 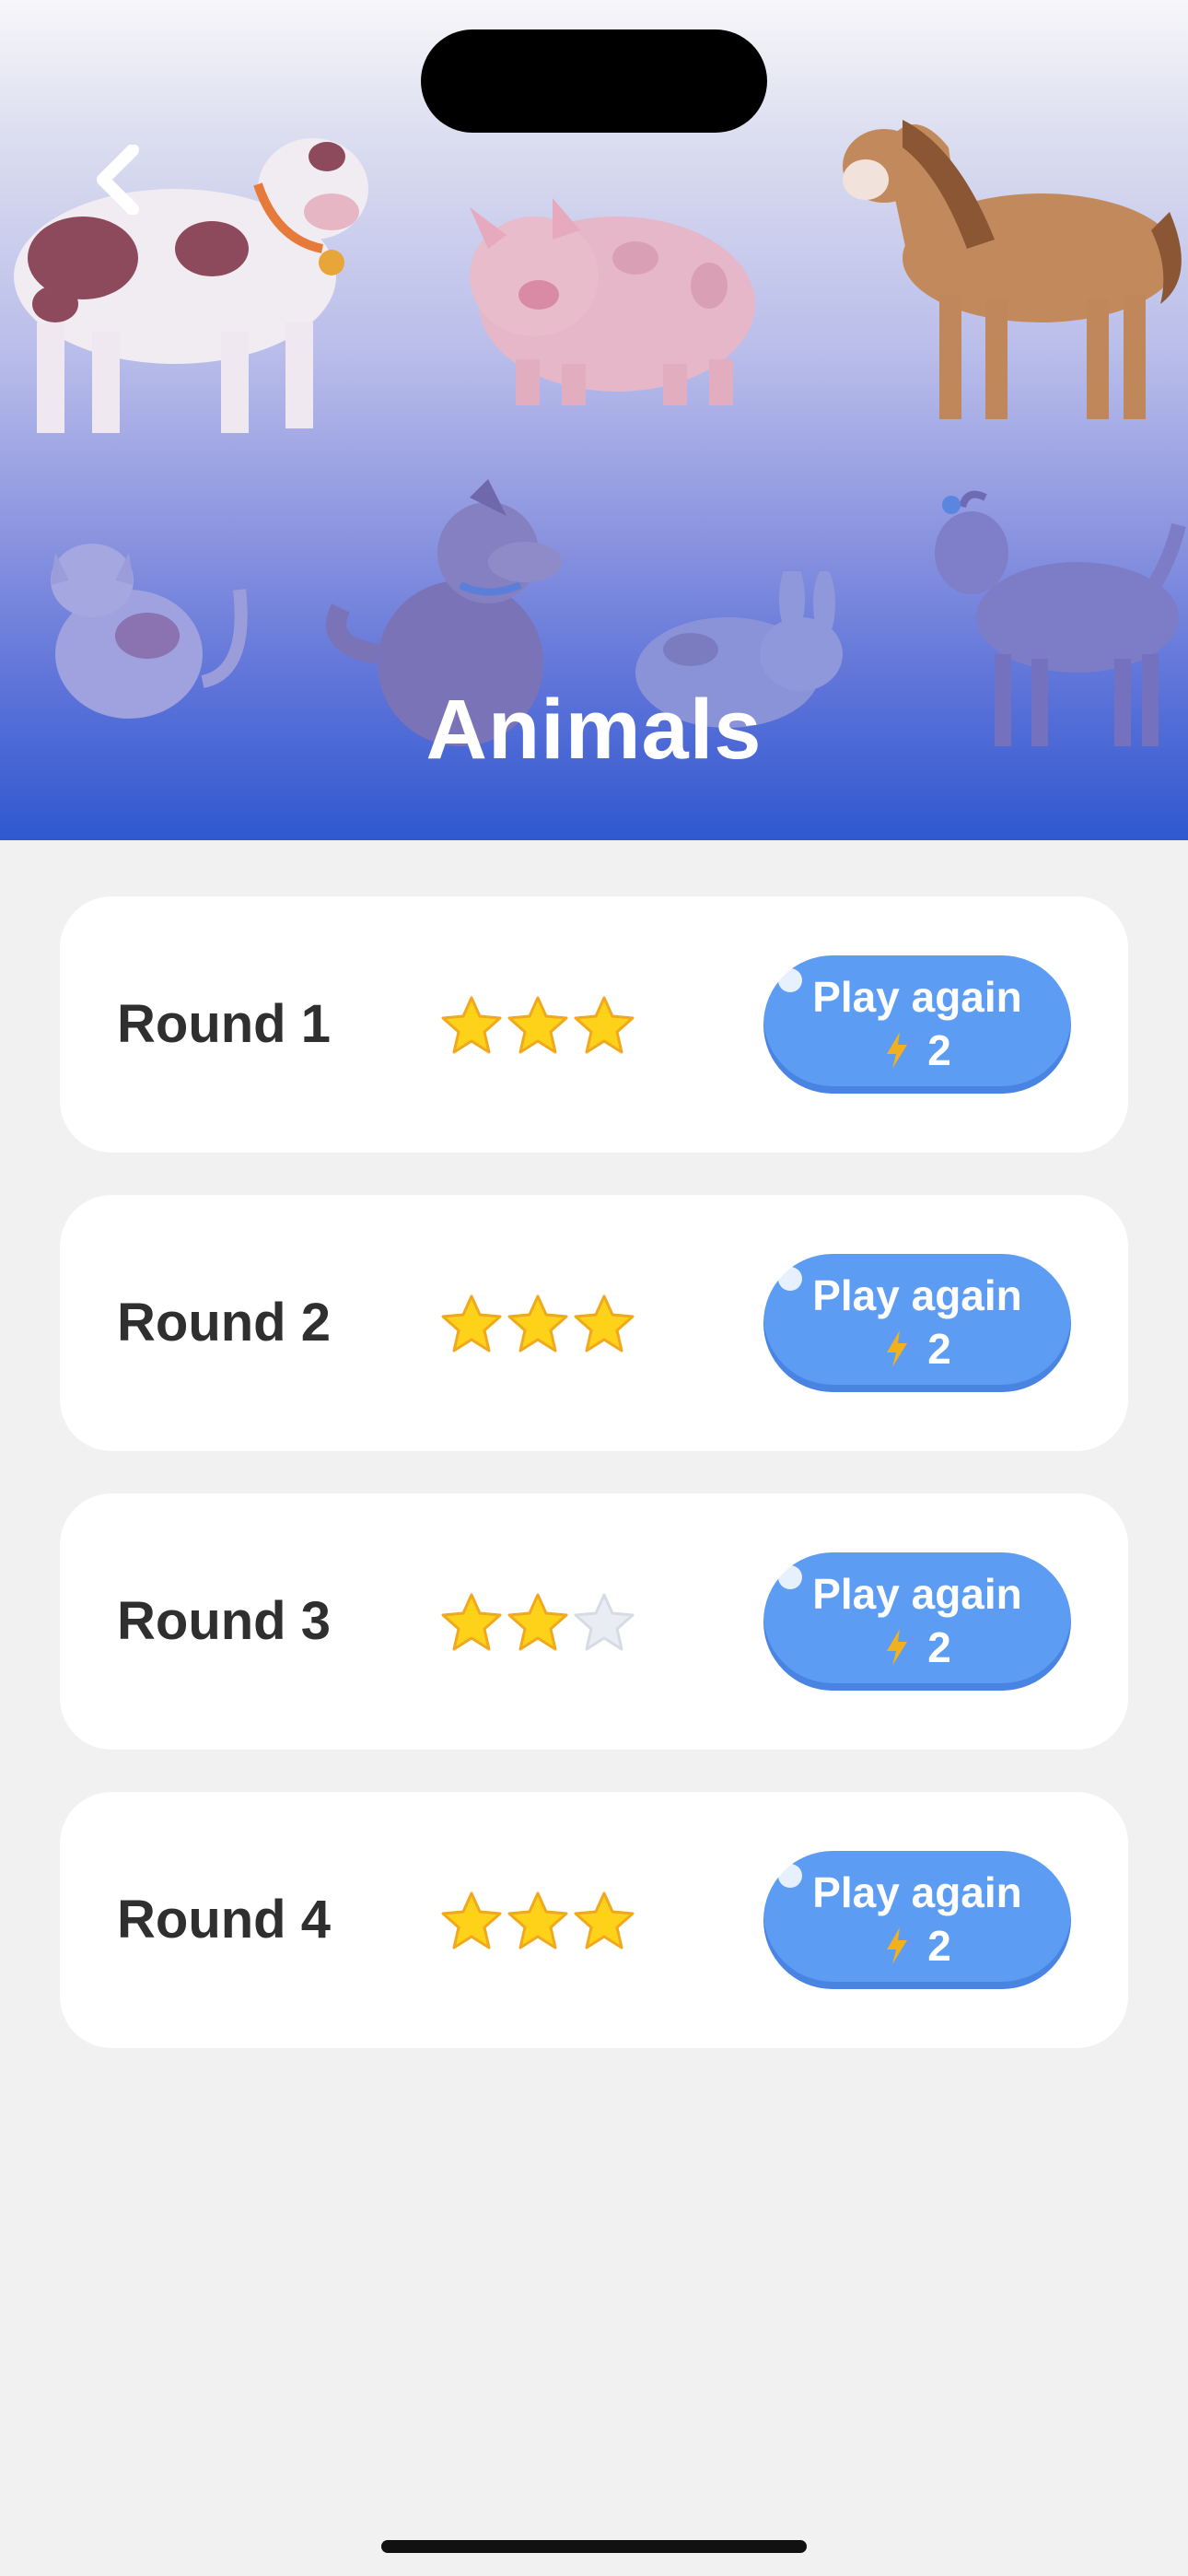 I want to click on round-label: Round 3, so click(x=224, y=1621).